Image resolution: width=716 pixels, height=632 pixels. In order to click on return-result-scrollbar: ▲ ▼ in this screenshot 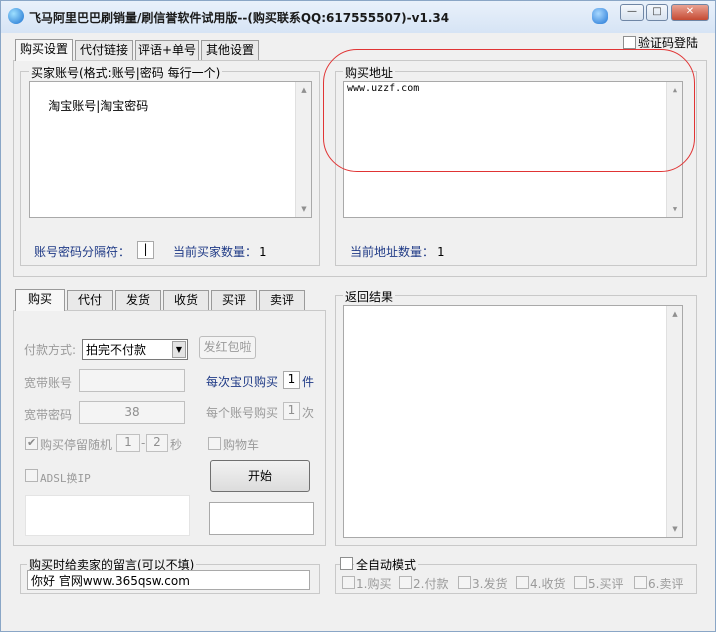, I will do `click(674, 421)`.